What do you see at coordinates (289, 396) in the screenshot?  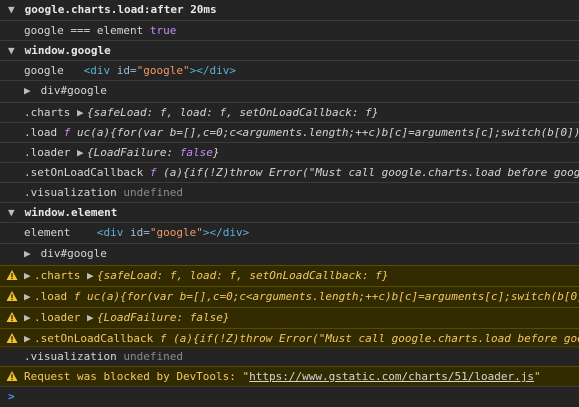 I see `console-prompt: >` at bounding box center [289, 396].